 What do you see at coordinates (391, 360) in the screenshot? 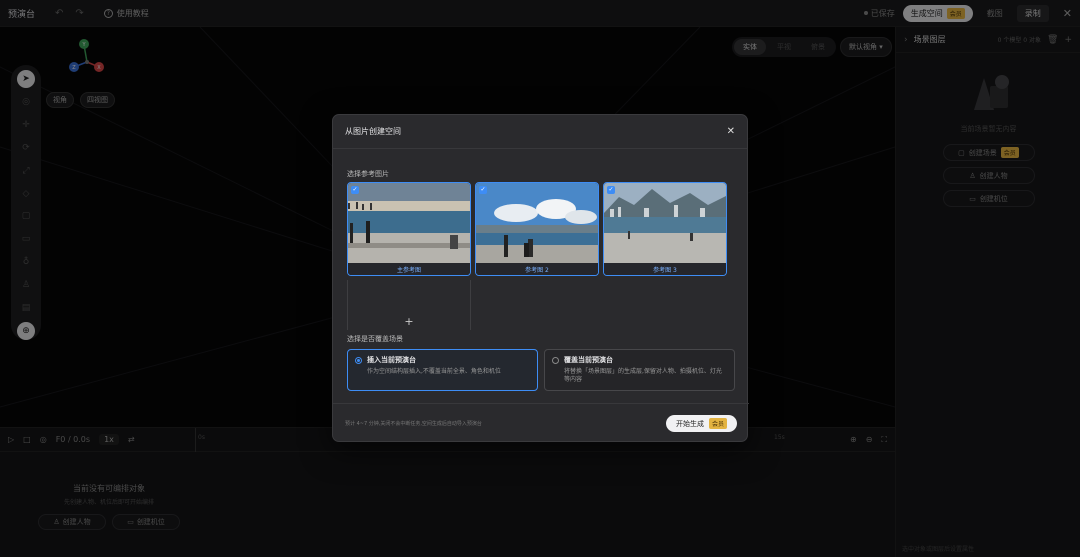
I see `option-title: 插入当前预演台` at bounding box center [391, 360].